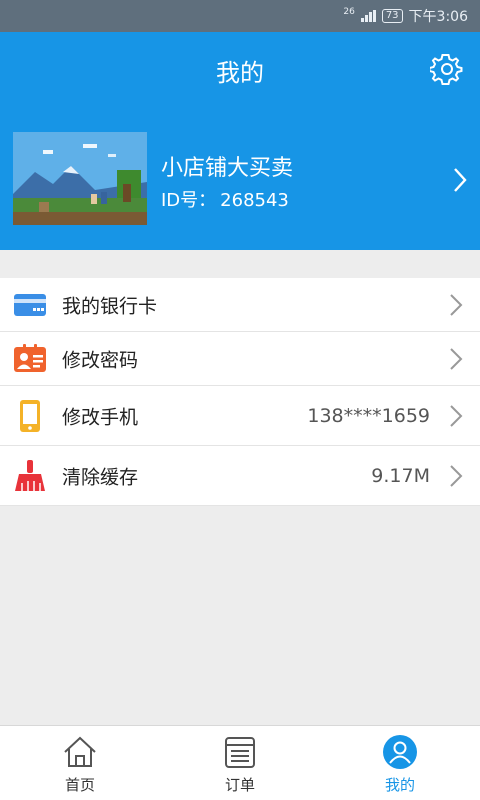  Describe the element at coordinates (110, 306) in the screenshot. I see `menu-item-label: 我的银行卡` at that location.